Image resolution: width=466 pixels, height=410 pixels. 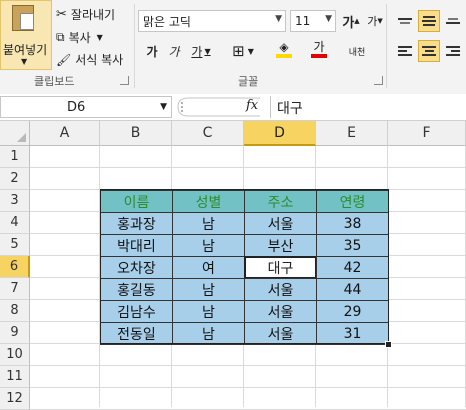 What do you see at coordinates (23, 18) in the screenshot?
I see `clipboard-icon` at bounding box center [23, 18].